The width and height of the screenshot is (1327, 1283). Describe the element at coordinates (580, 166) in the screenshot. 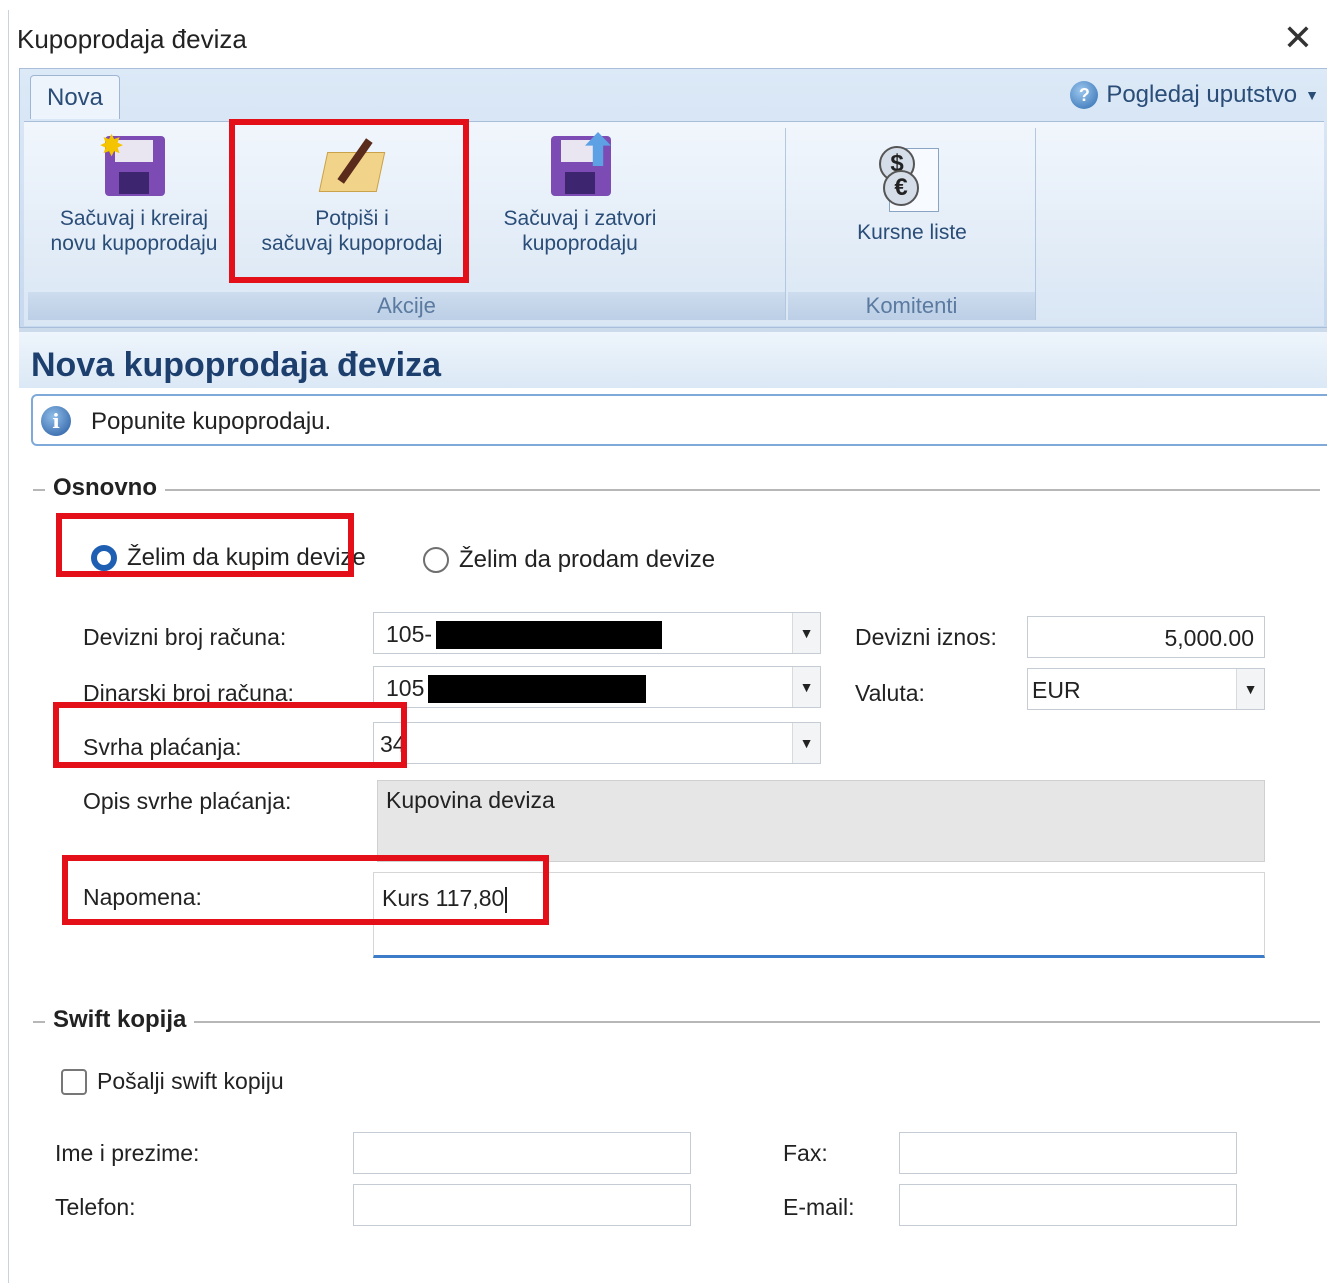

I see `save-close-icon` at that location.